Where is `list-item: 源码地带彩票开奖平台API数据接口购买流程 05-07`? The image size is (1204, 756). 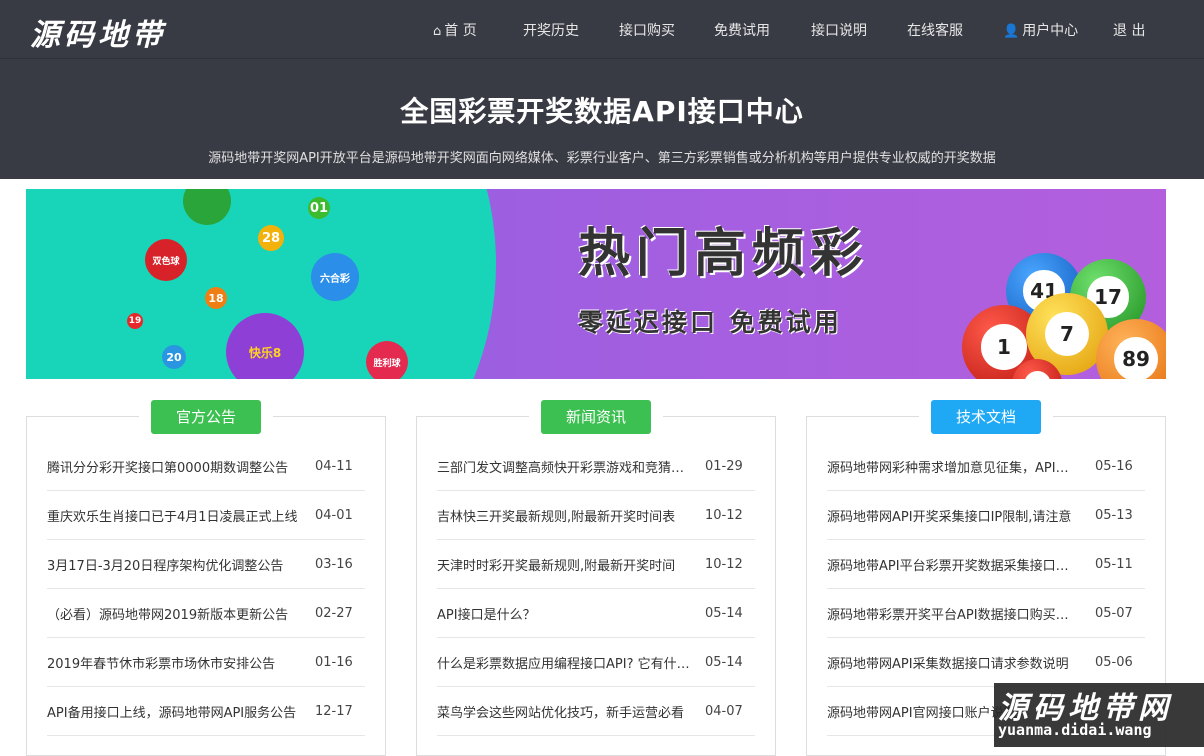
list-item: 源码地带彩票开奖平台API数据接口购买流程 05-07 is located at coordinates (986, 613).